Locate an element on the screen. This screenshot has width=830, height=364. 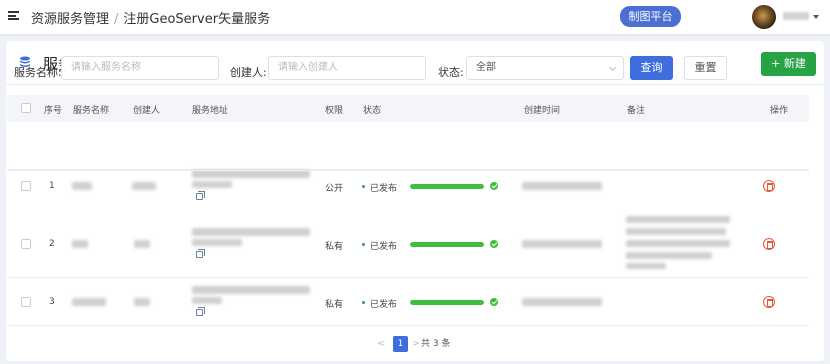
column-header-creator: 创建人 is located at coordinates (147, 111).